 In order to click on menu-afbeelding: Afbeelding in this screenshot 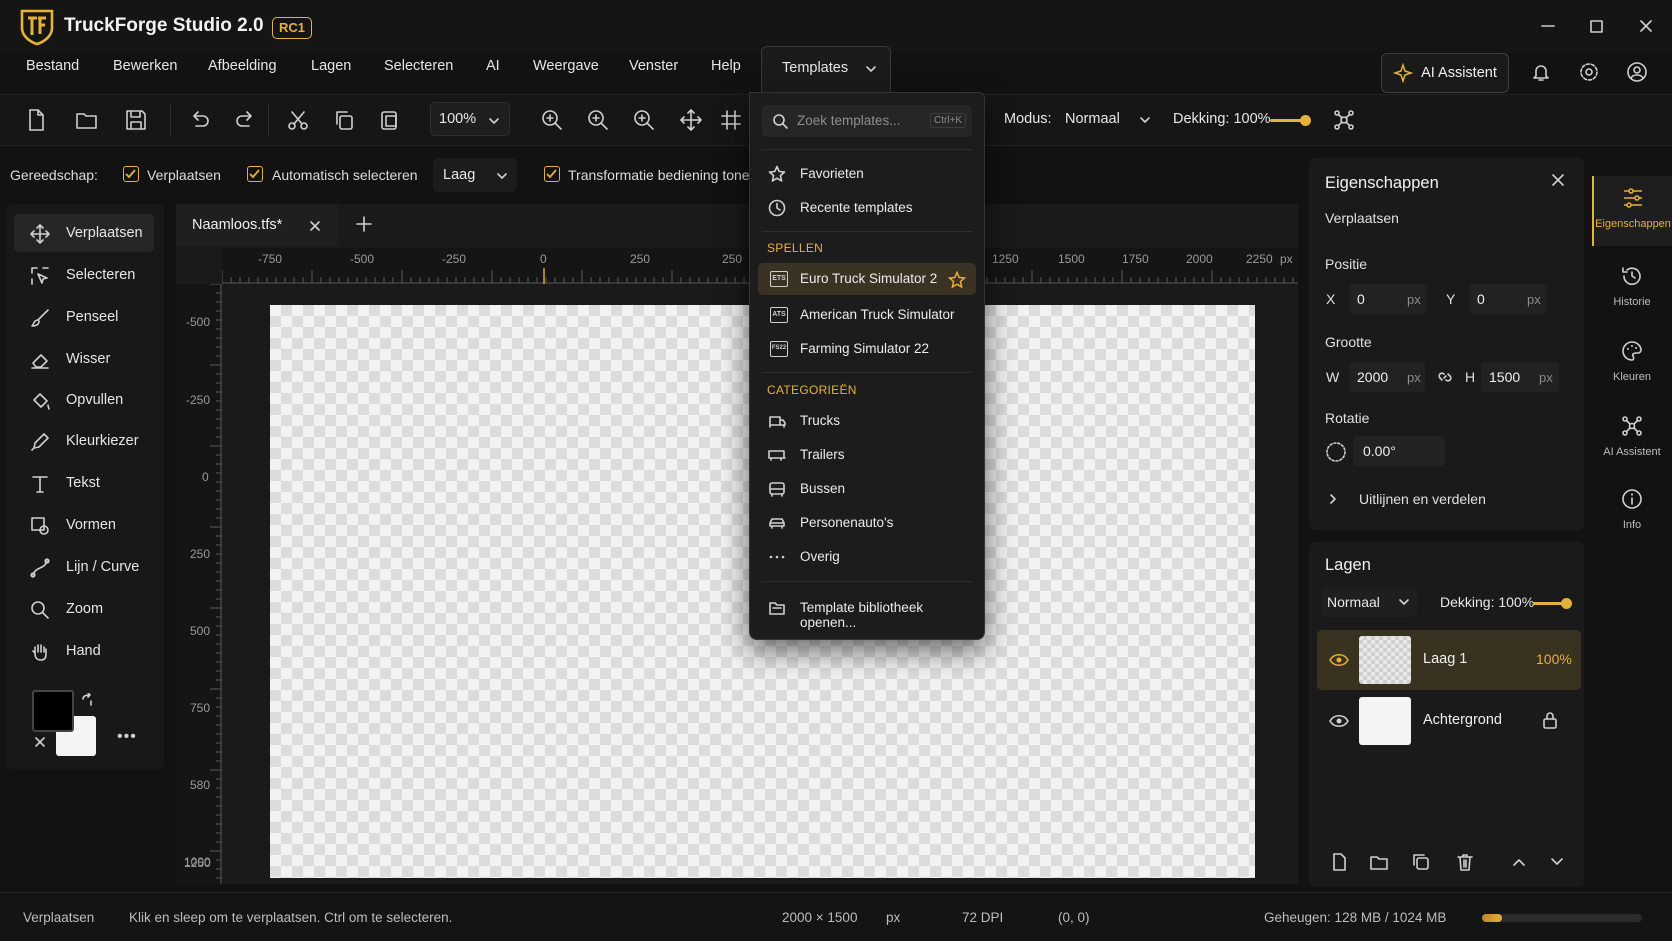, I will do `click(242, 66)`.